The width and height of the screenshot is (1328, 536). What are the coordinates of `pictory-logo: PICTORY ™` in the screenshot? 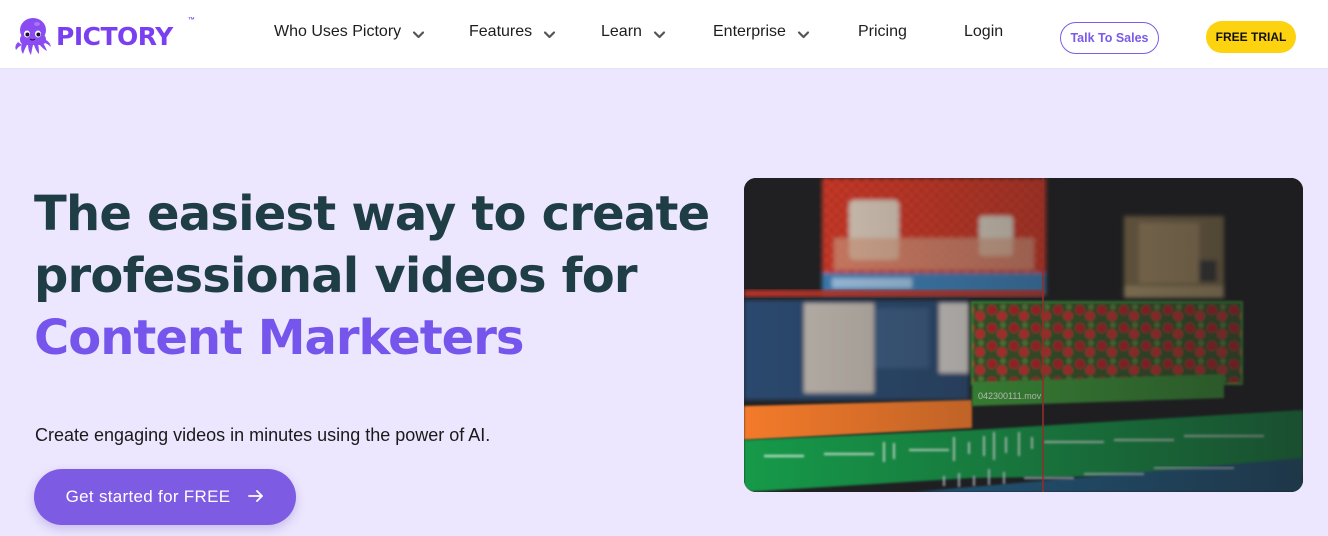 It's located at (103, 36).